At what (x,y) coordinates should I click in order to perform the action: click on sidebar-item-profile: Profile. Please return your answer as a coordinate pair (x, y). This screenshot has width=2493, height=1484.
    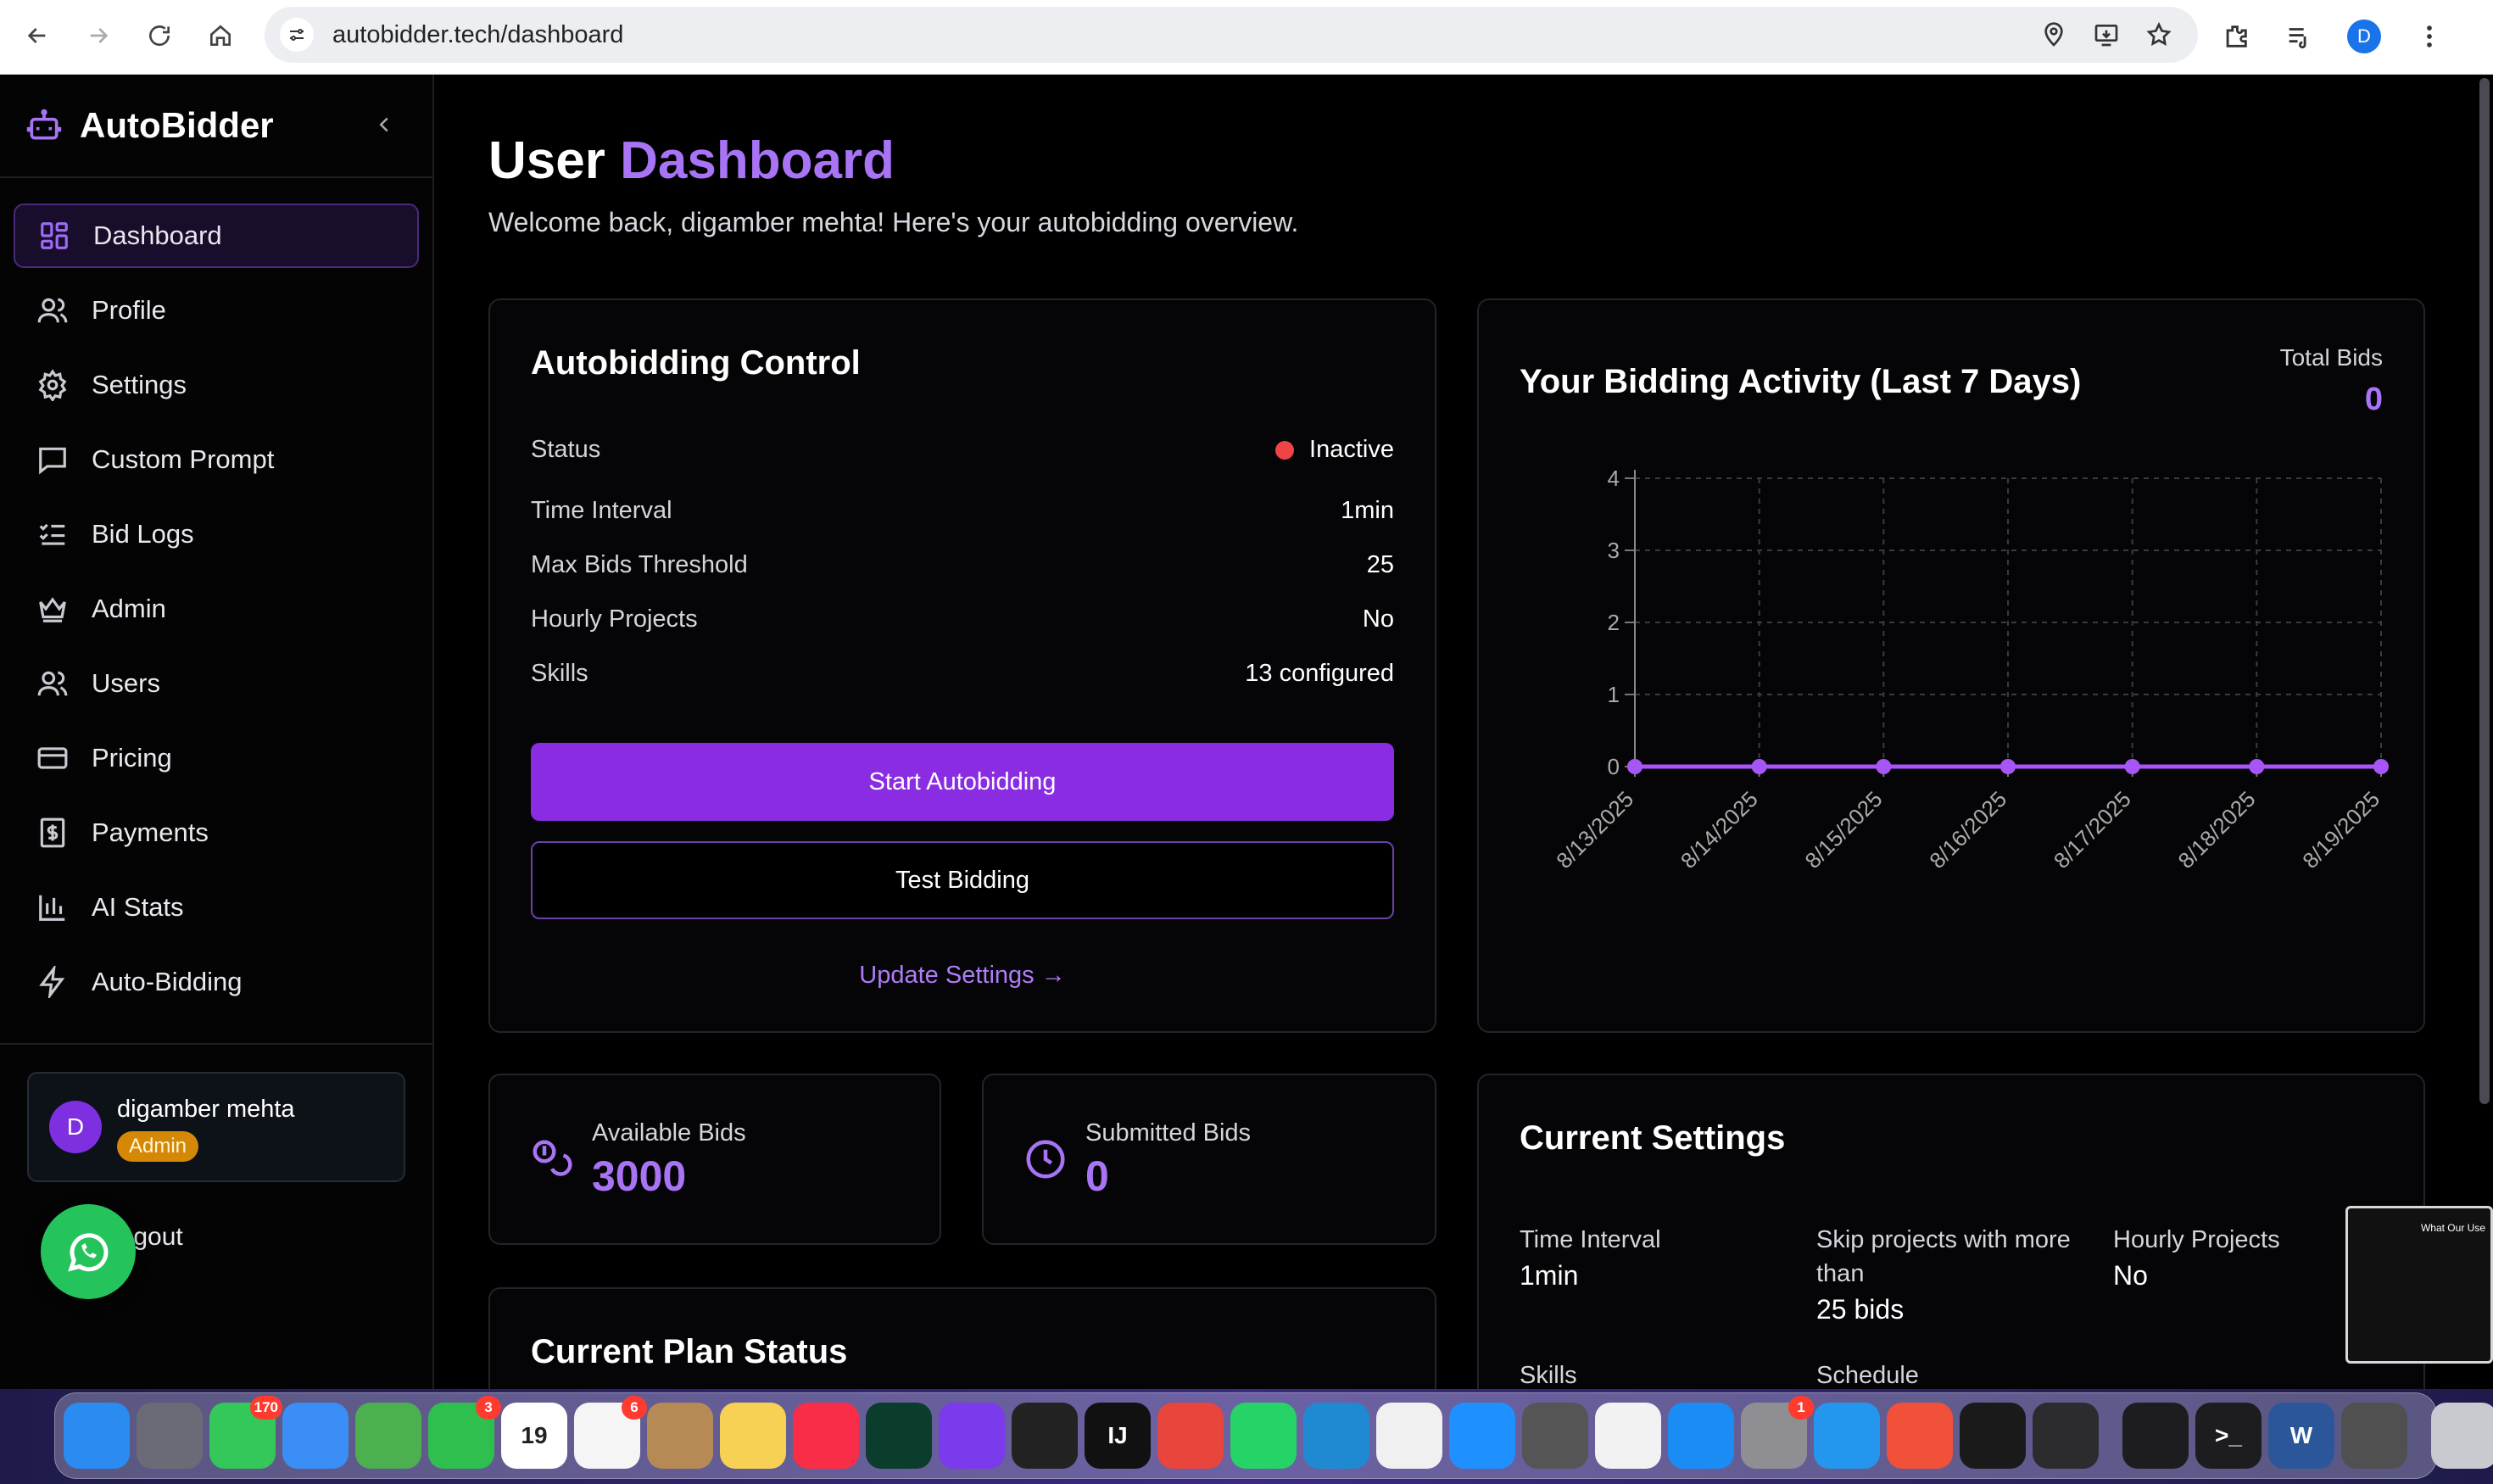
    Looking at the image, I should click on (216, 310).